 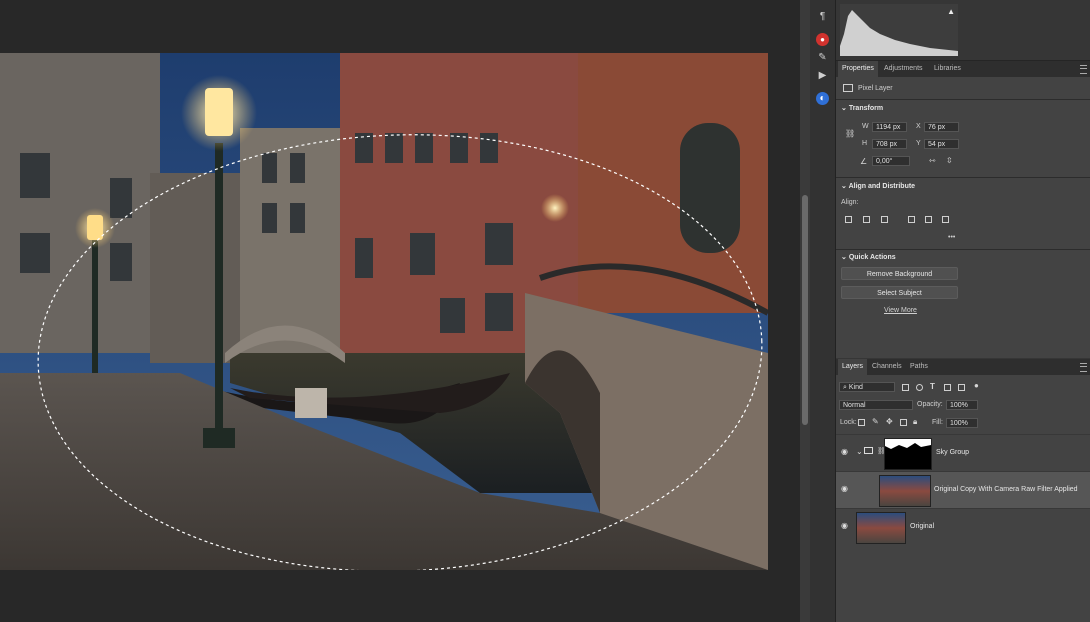 I want to click on remove-background-button: Remove Background, so click(x=899, y=273).